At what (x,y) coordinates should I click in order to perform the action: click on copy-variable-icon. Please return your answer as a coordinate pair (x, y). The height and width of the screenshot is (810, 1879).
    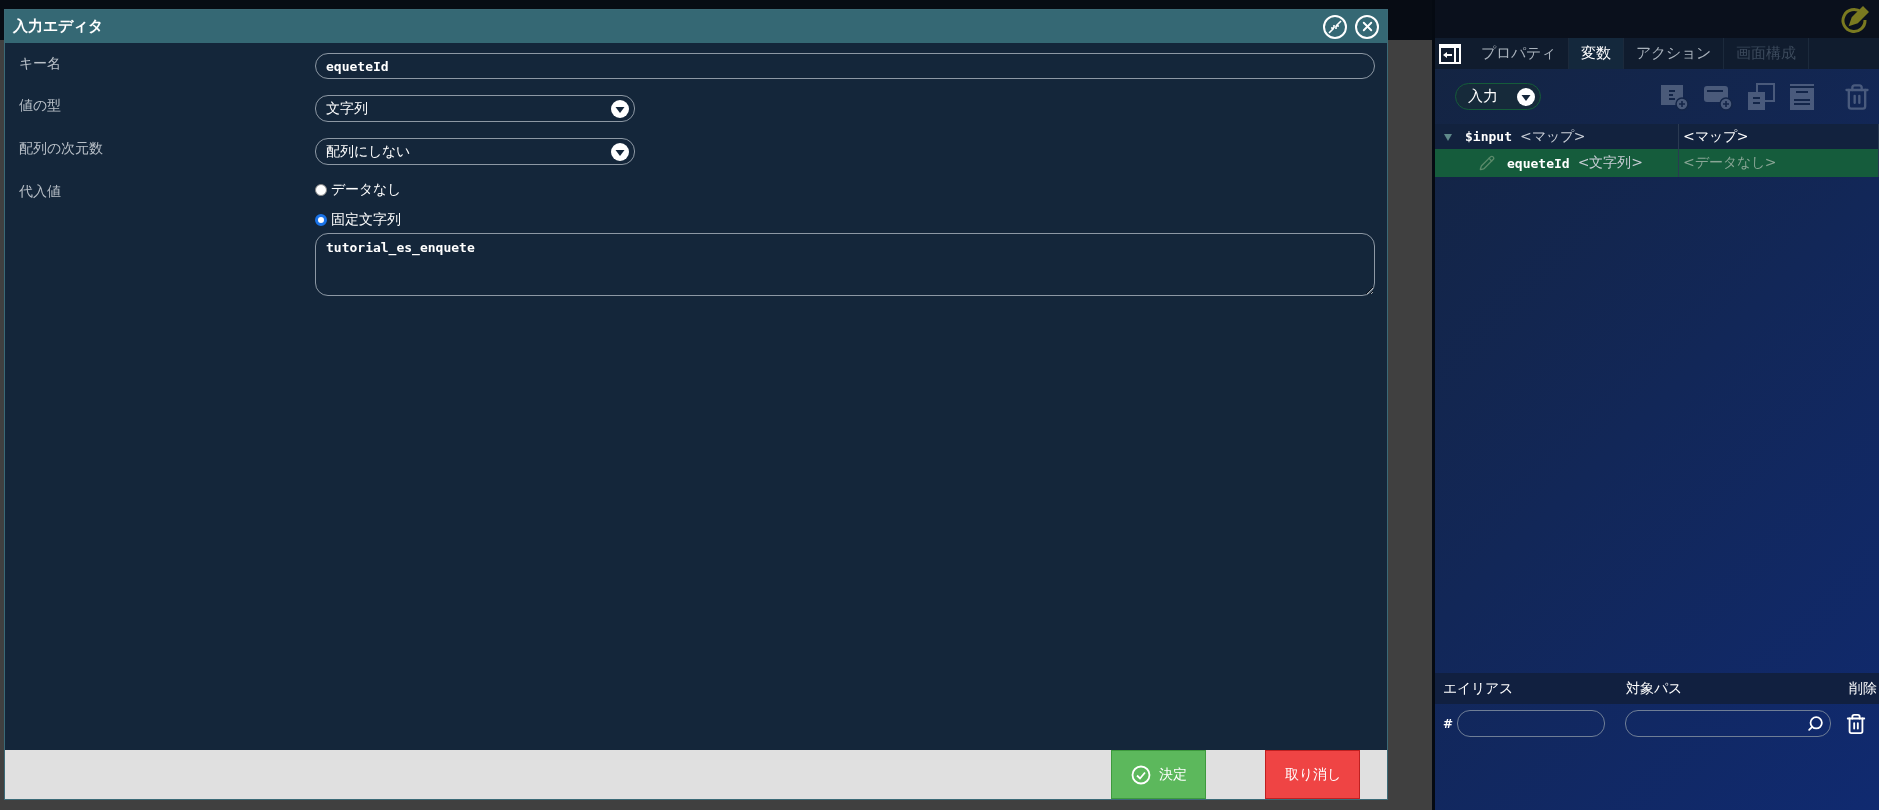
    Looking at the image, I should click on (1761, 96).